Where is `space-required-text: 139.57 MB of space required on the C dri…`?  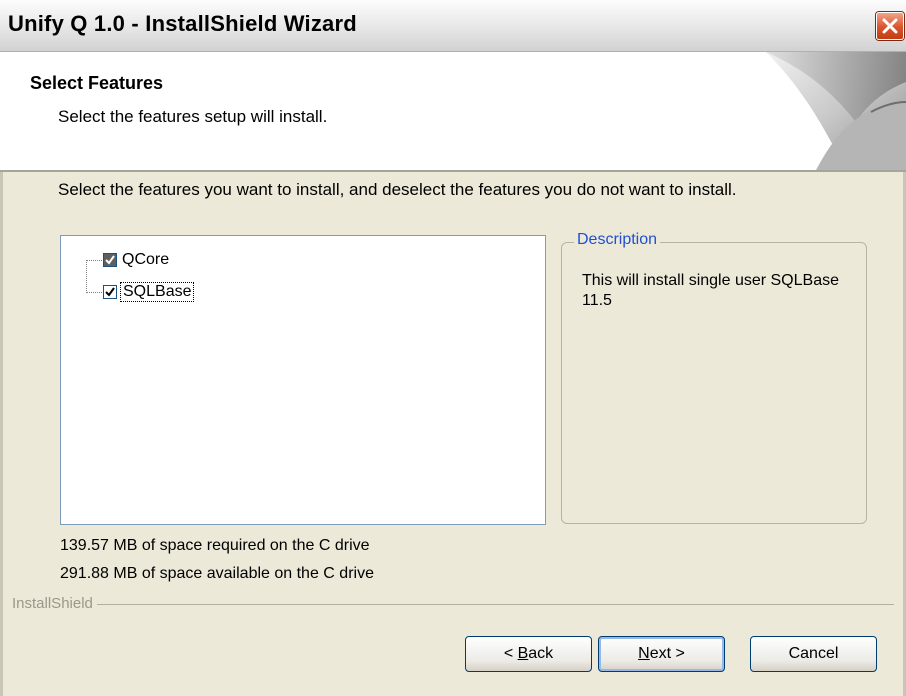
space-required-text: 139.57 MB of space required on the C dri… is located at coordinates (215, 545).